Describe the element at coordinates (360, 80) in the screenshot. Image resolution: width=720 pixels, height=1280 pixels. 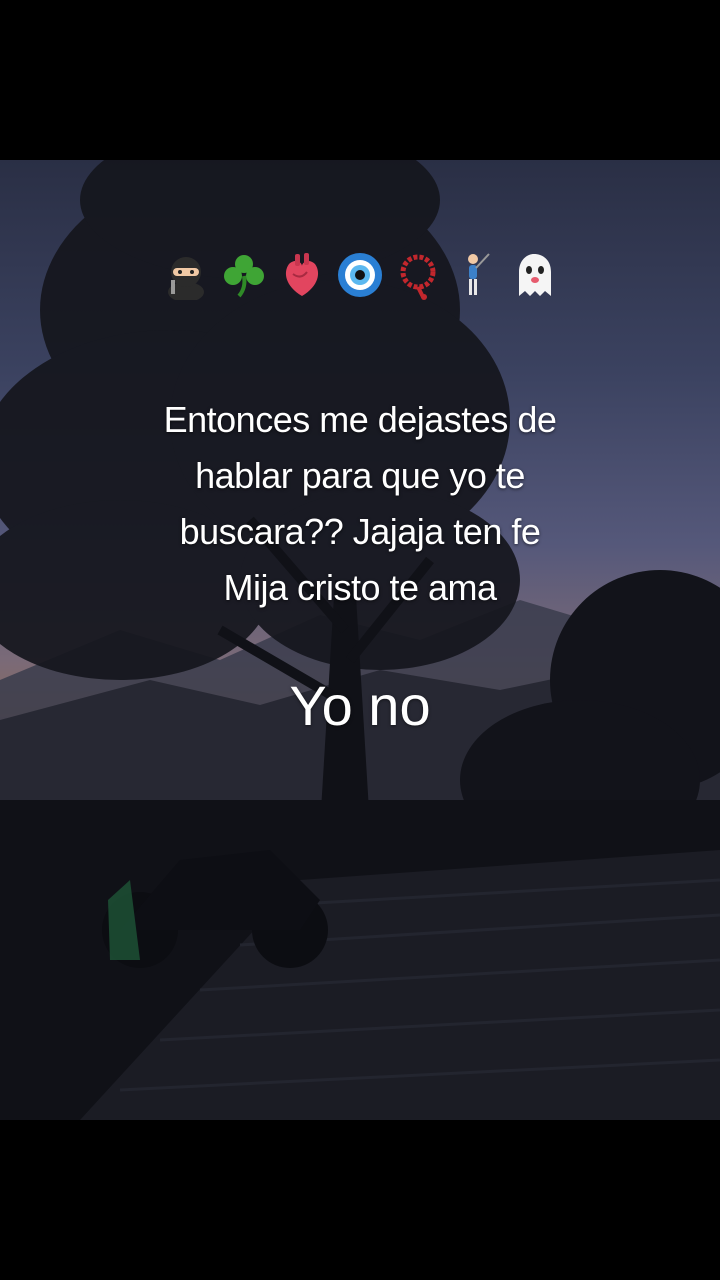
I see `top-letterbox` at that location.